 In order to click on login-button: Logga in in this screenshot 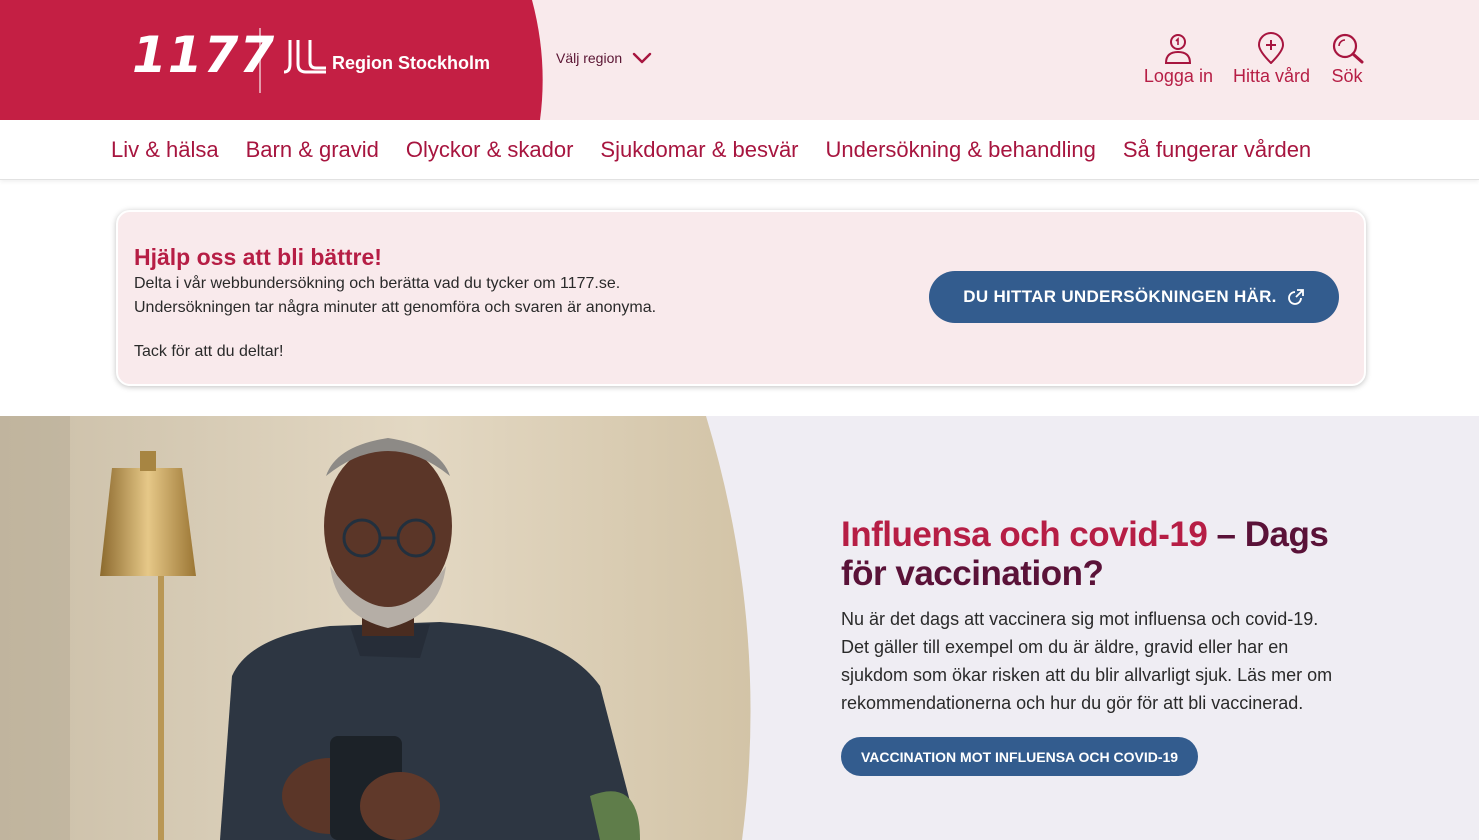, I will do `click(1178, 59)`.